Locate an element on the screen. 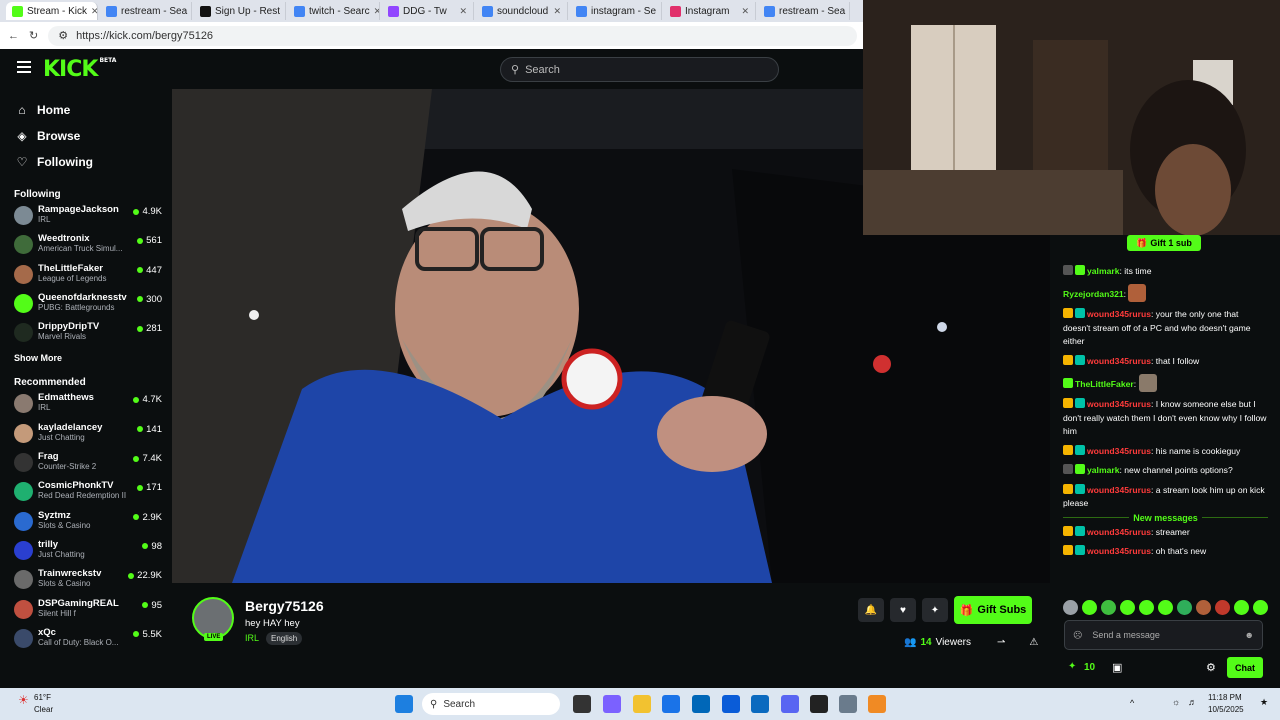  language-tag: English is located at coordinates (284, 638).